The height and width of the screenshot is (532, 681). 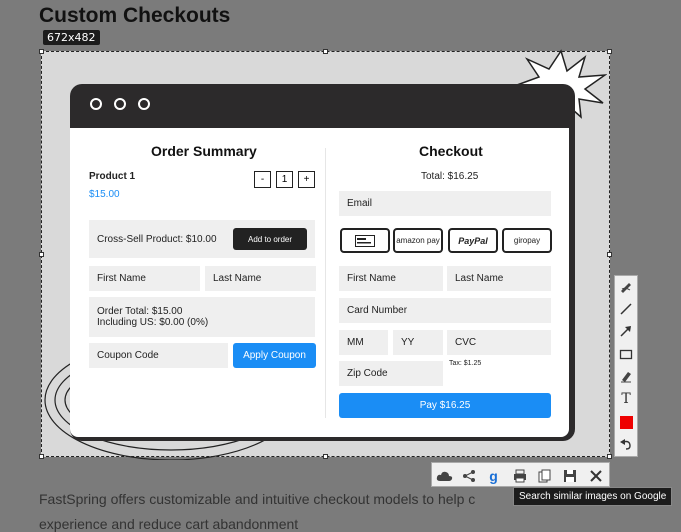 I want to click on marker-icon, so click(x=626, y=376).